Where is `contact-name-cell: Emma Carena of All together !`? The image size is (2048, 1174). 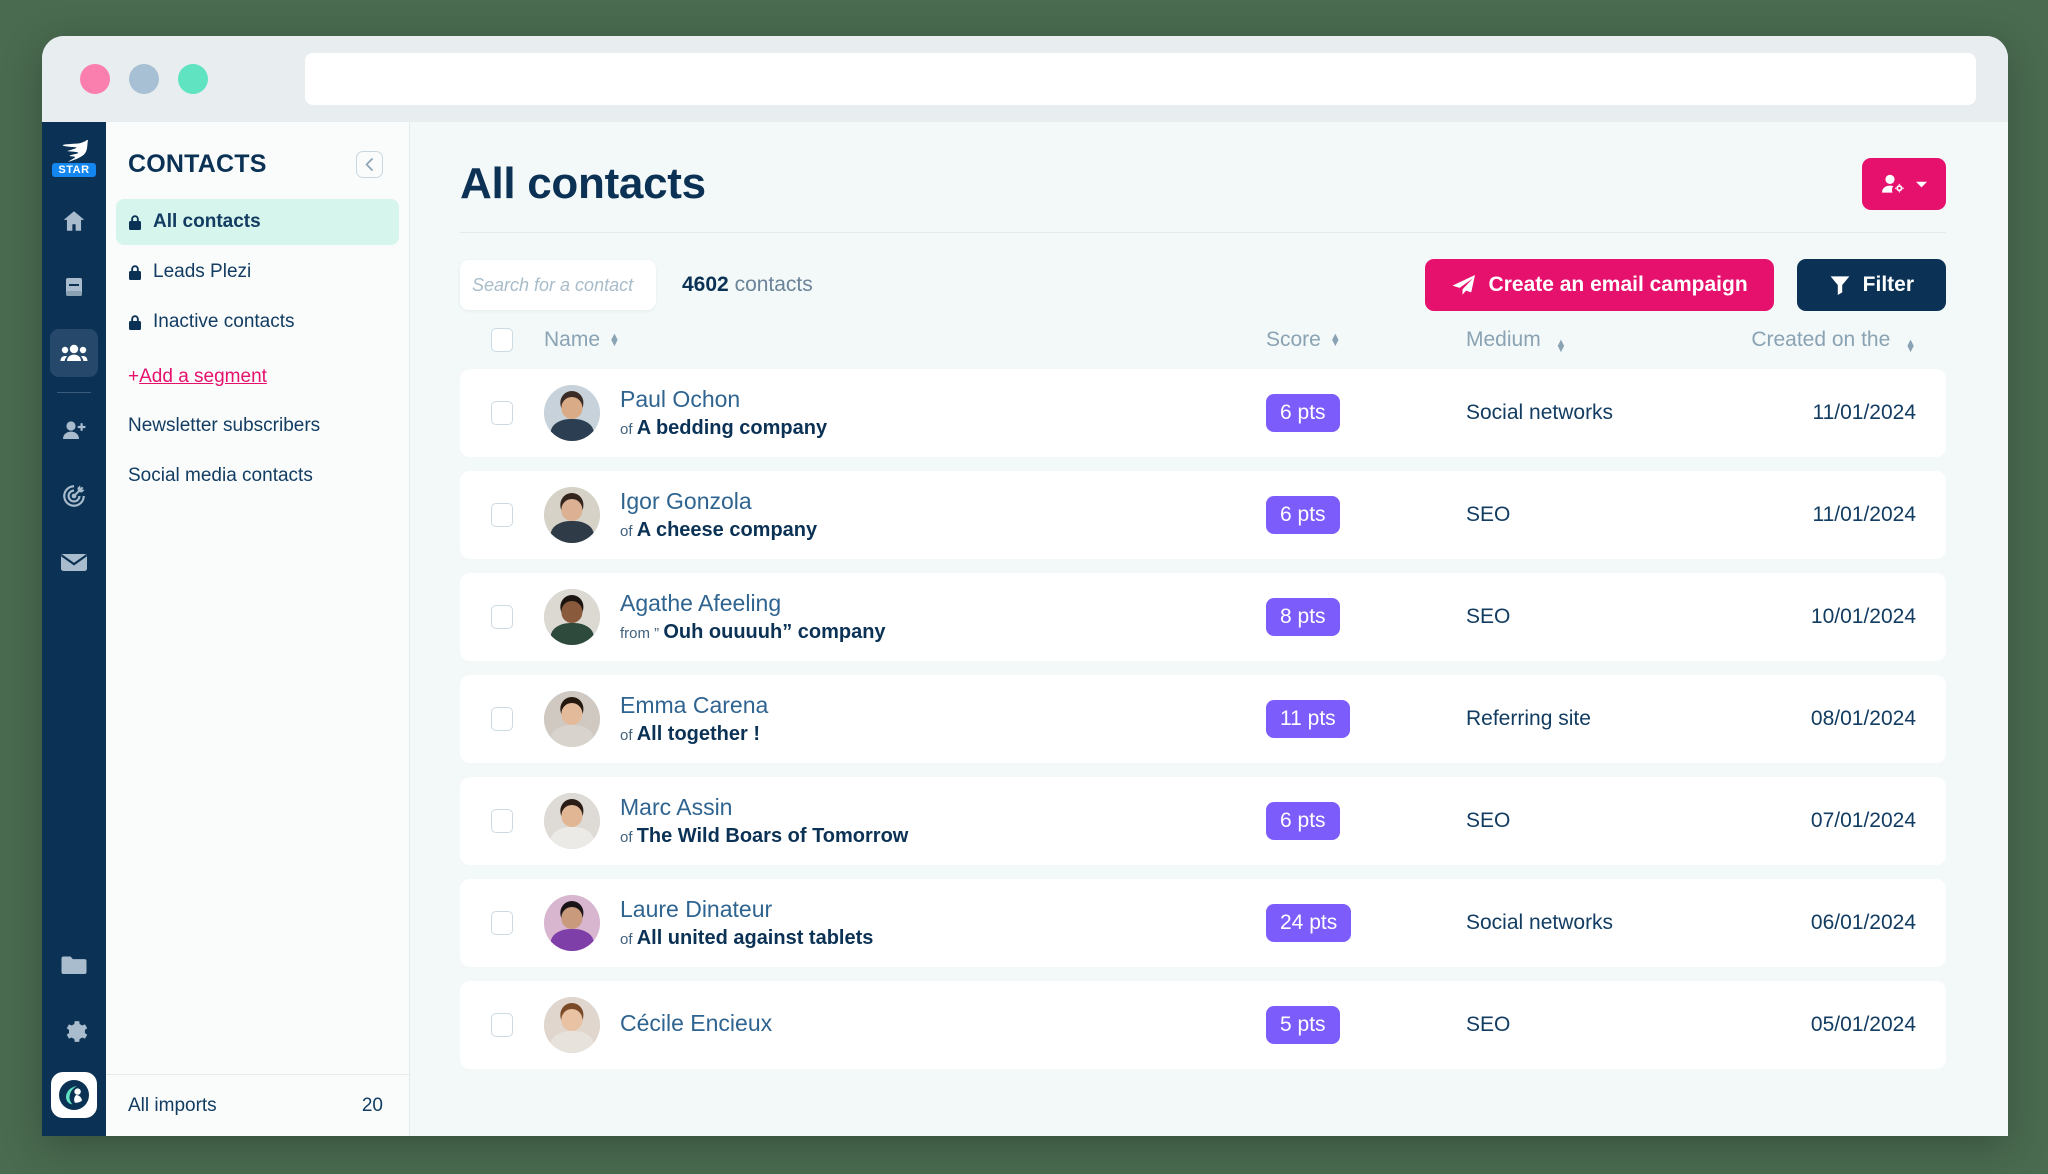 contact-name-cell: Emma Carena of All together ! is located at coordinates (905, 719).